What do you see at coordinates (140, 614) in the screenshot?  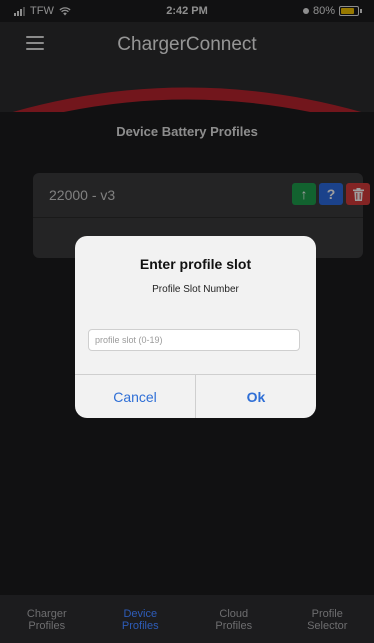 I see `tab-label-line1: Device` at bounding box center [140, 614].